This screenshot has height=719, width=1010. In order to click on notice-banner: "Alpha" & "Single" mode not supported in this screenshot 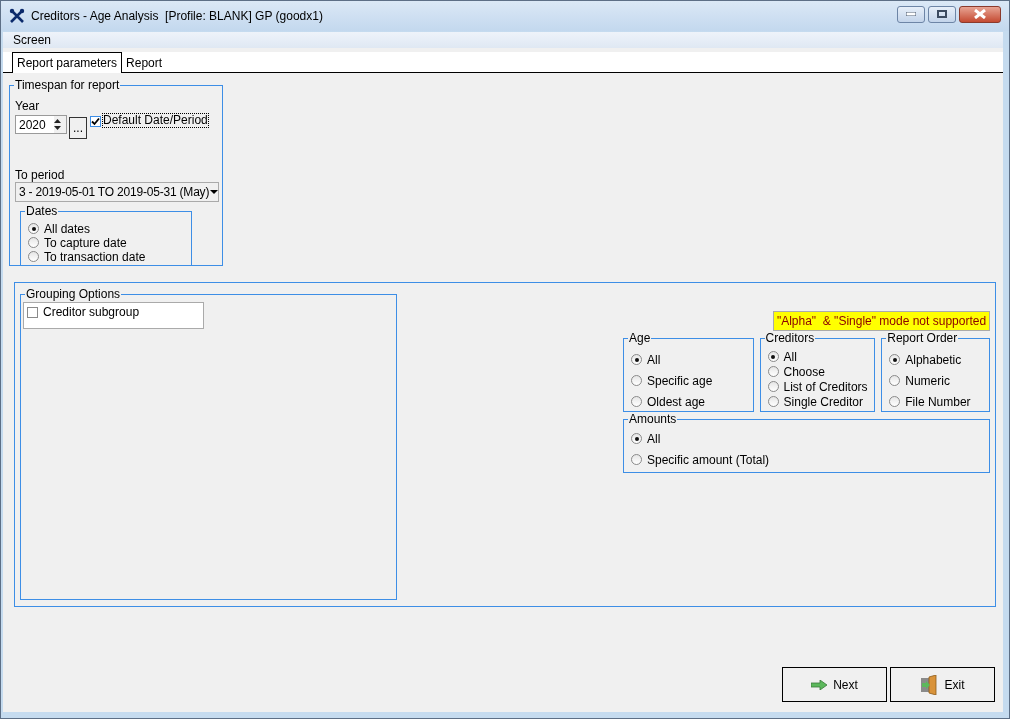, I will do `click(881, 321)`.